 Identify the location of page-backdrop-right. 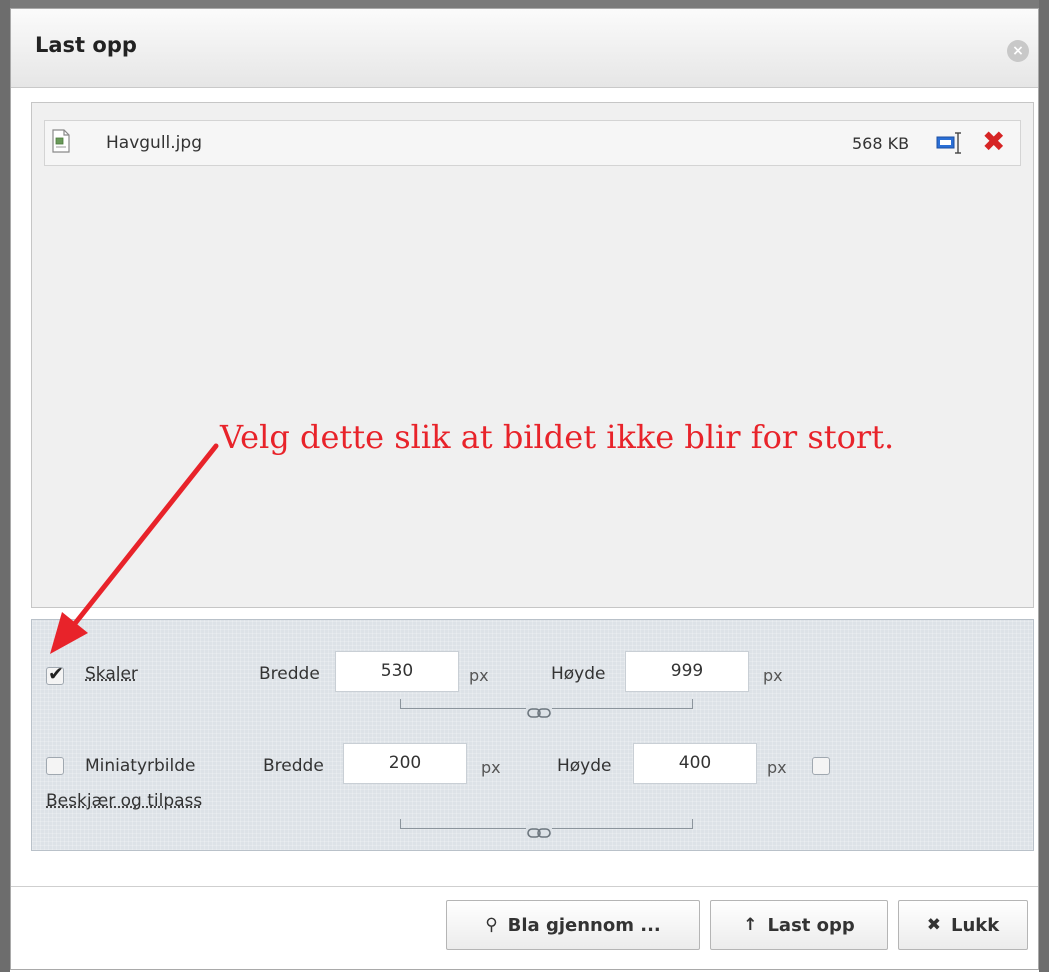
(1044, 486).